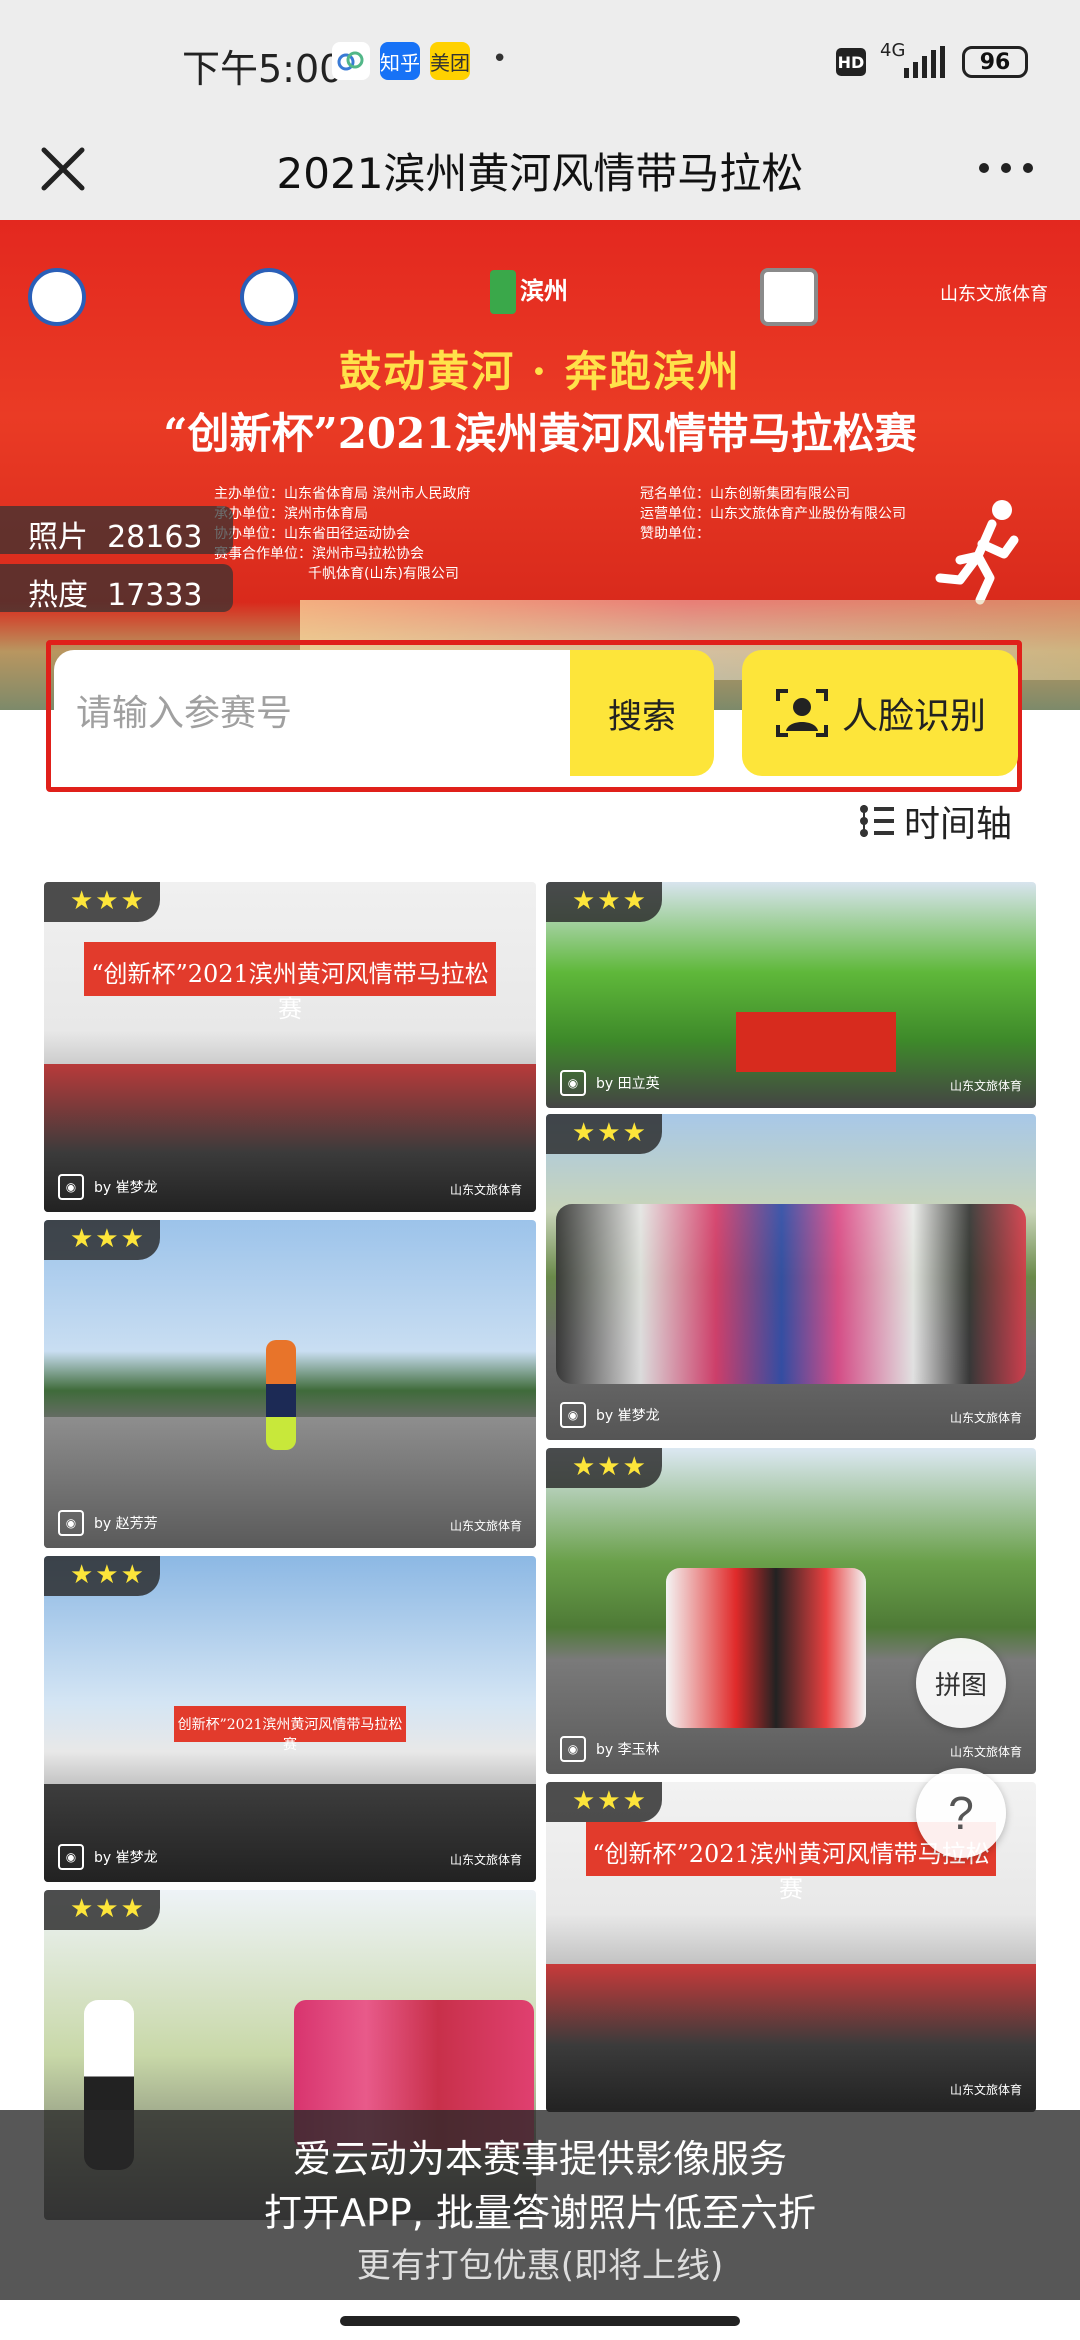 The height and width of the screenshot is (2340, 1080). Describe the element at coordinates (924, 62) in the screenshot. I see `signal-icon` at that location.